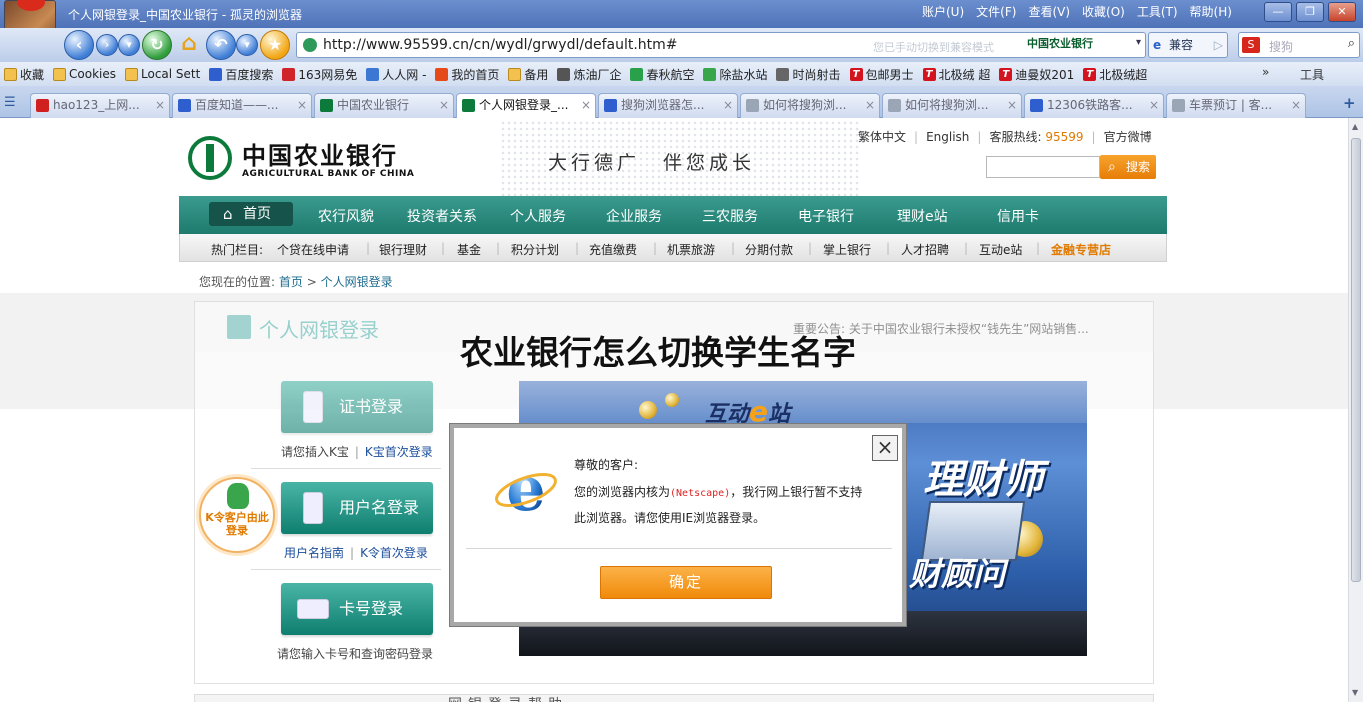 The height and width of the screenshot is (702, 1363). What do you see at coordinates (1049, 11) in the screenshot?
I see `menu-view: 查看(V)` at bounding box center [1049, 11].